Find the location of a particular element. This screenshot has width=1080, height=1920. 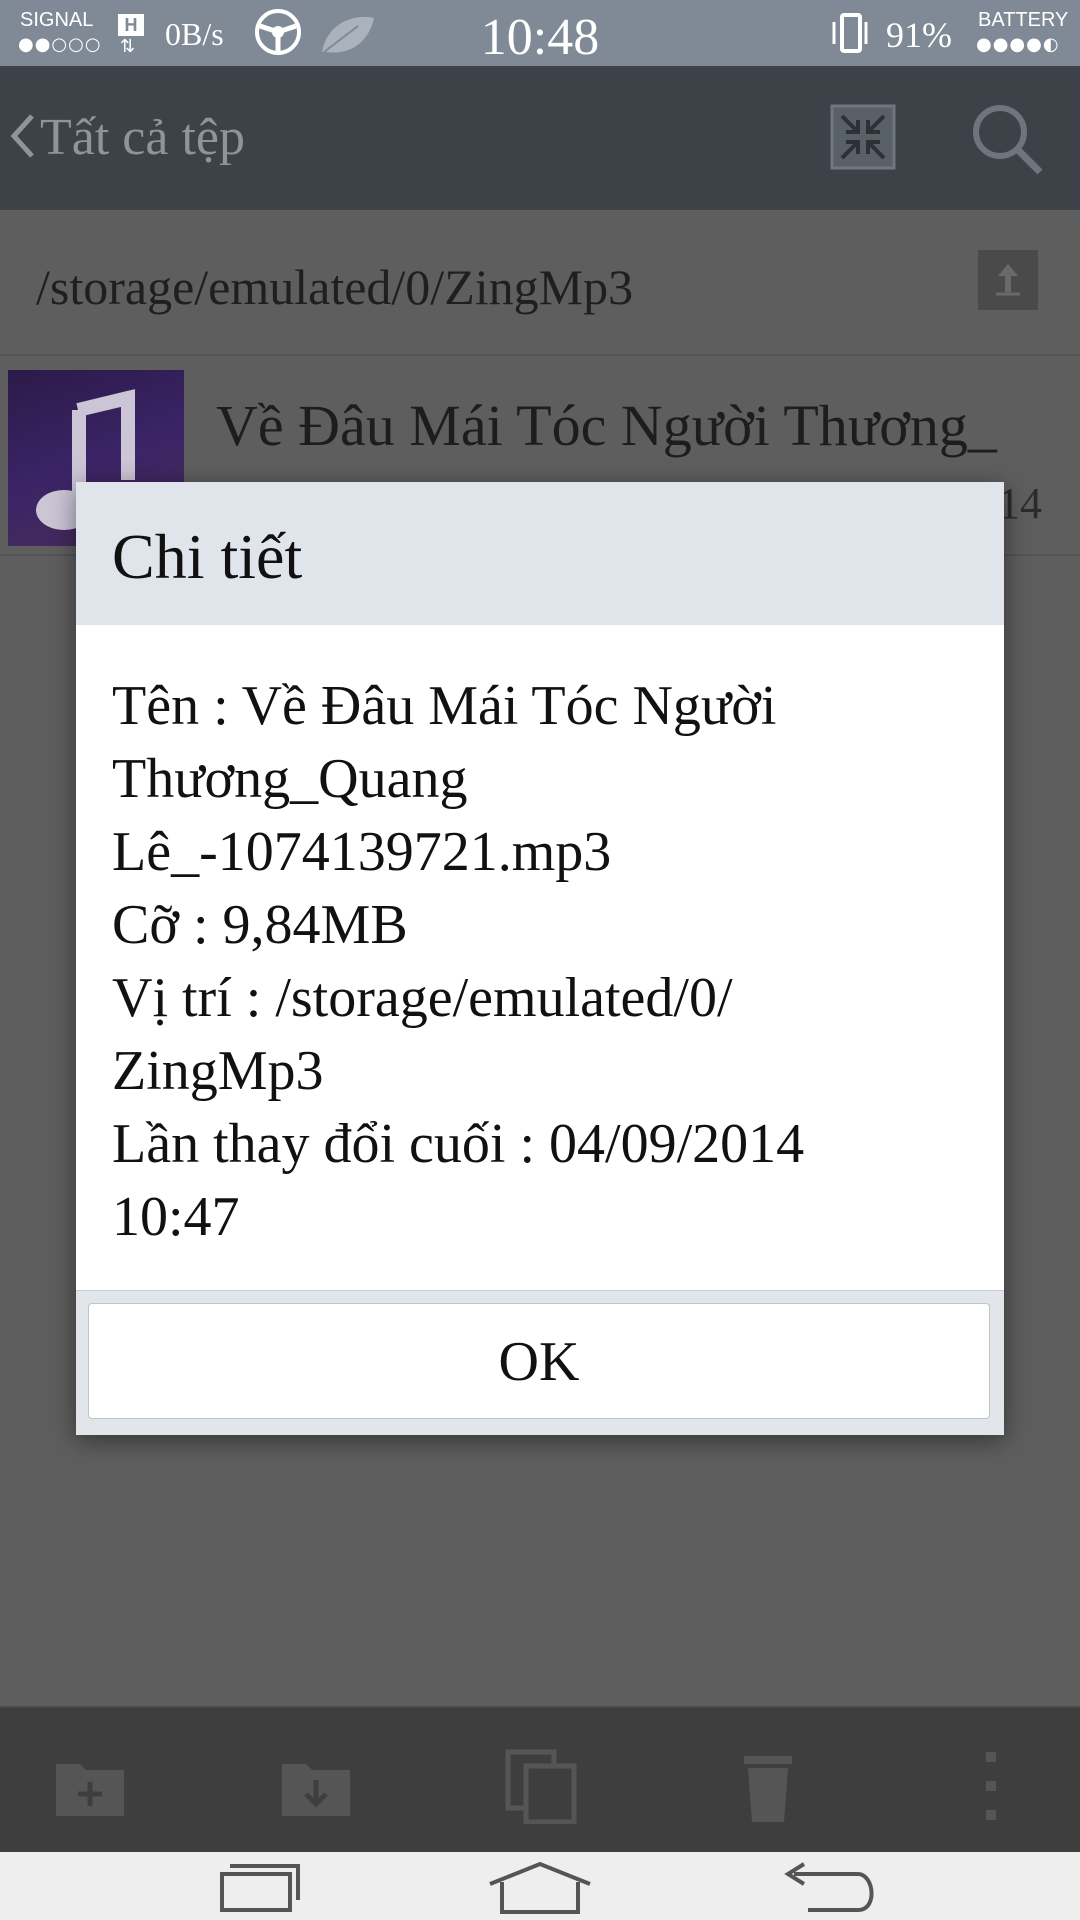

collapse-icon is located at coordinates (863, 137).